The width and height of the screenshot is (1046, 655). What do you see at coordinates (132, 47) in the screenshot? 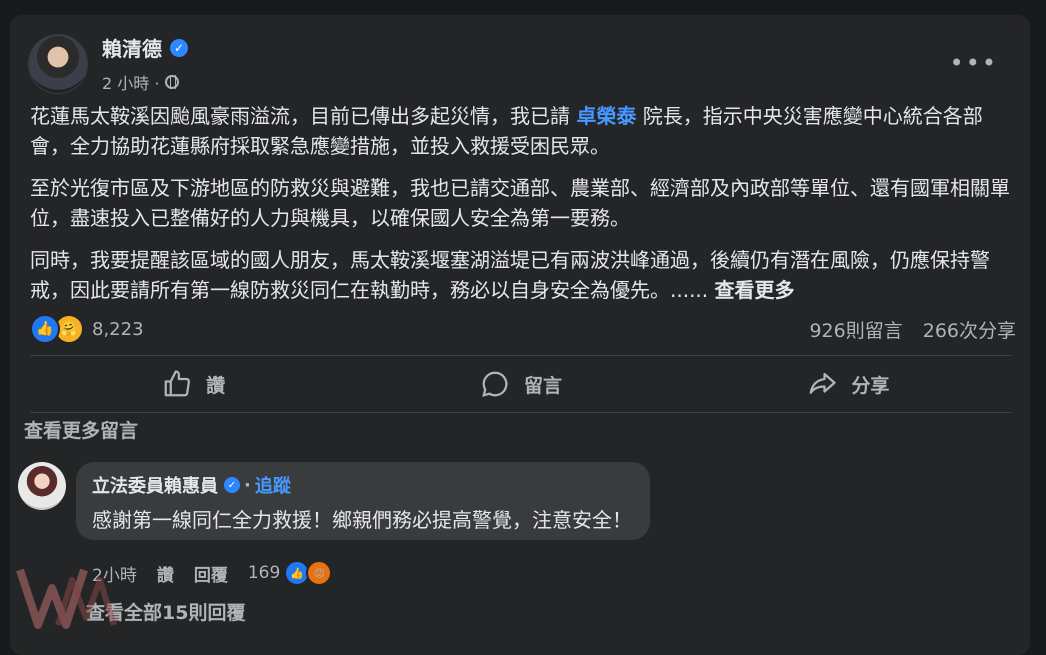
I see `author-name: 賴清德` at bounding box center [132, 47].